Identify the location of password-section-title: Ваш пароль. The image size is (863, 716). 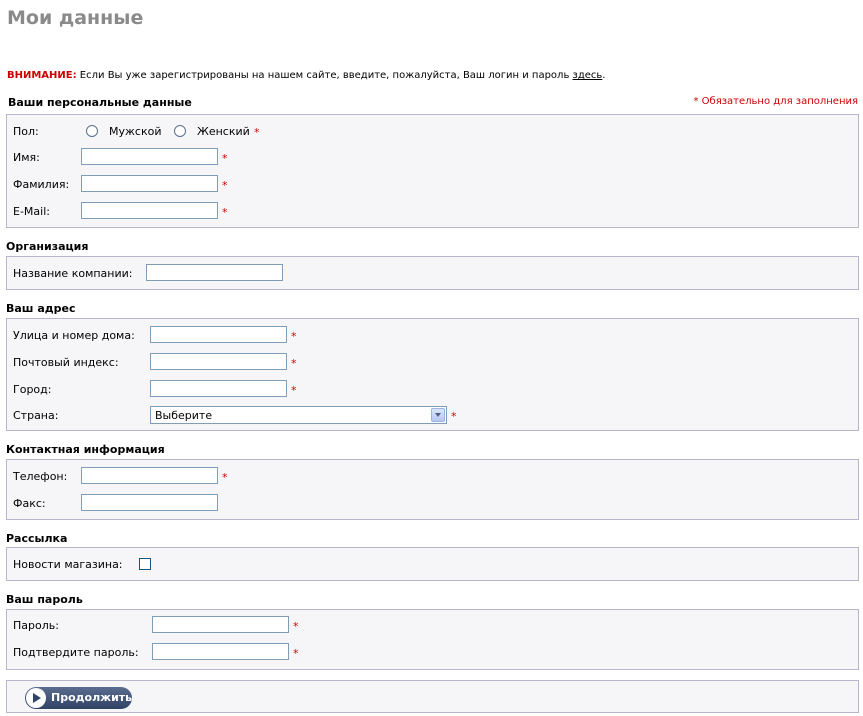
(44, 599).